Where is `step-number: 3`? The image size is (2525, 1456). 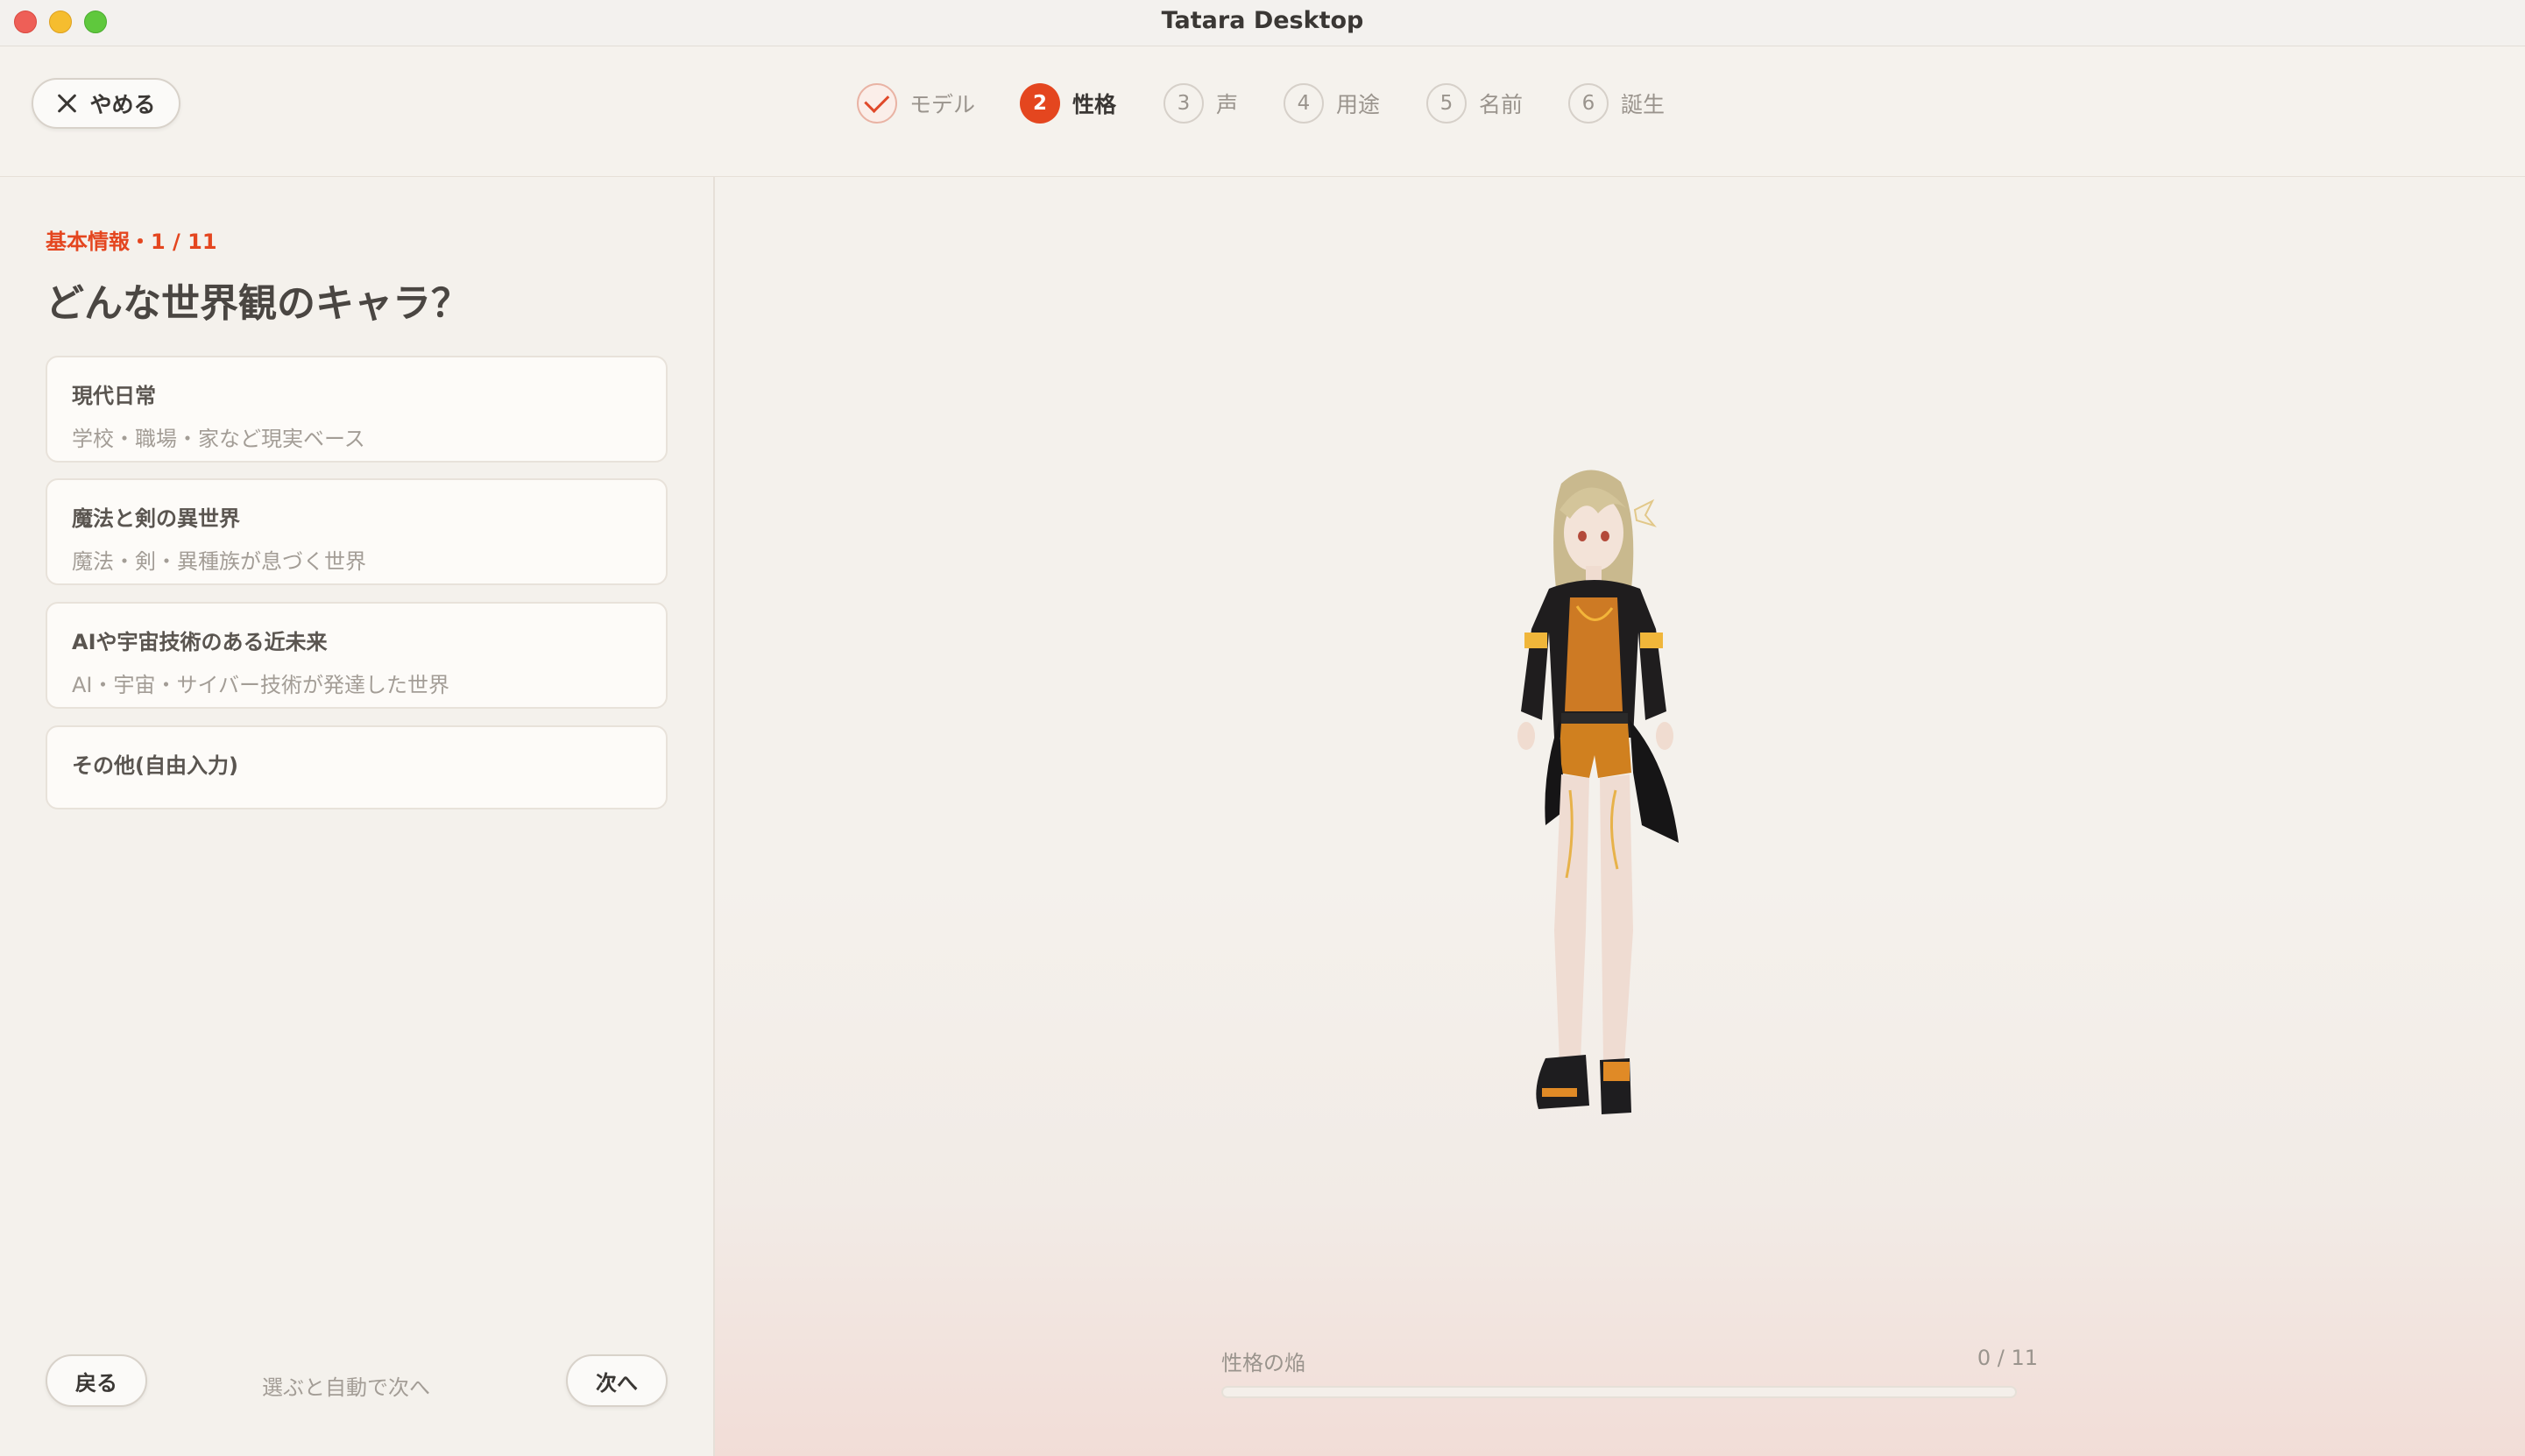
step-number: 3 is located at coordinates (1183, 103).